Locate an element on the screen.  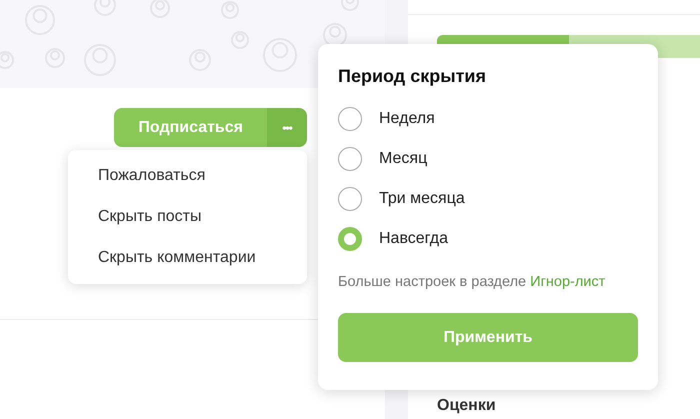
menu-item: Скрыть комментарии is located at coordinates (187, 257).